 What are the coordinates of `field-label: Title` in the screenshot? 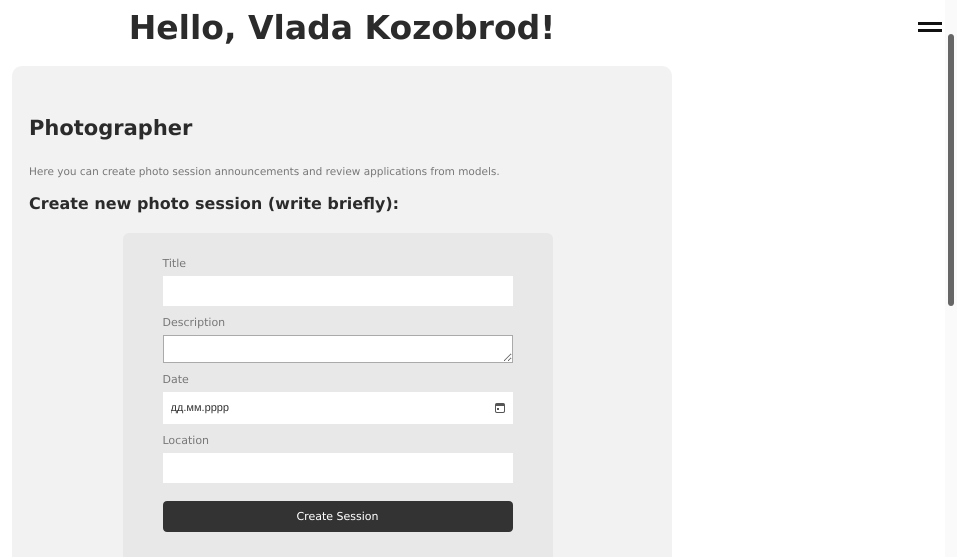 It's located at (174, 263).